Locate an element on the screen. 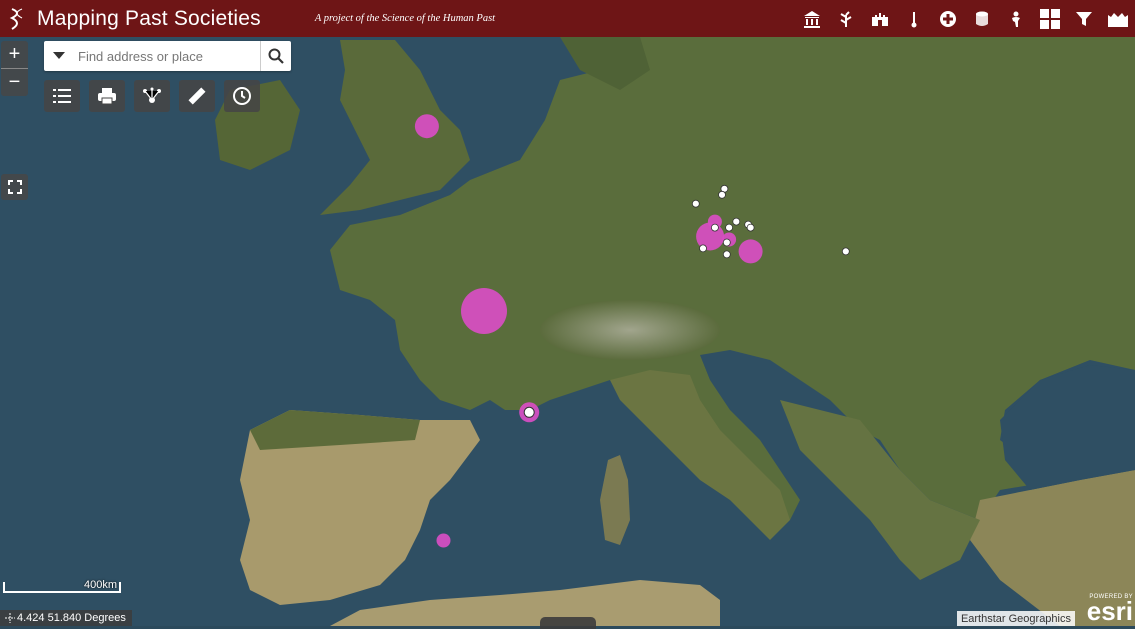  site-marker-small is located at coordinates (443, 540).